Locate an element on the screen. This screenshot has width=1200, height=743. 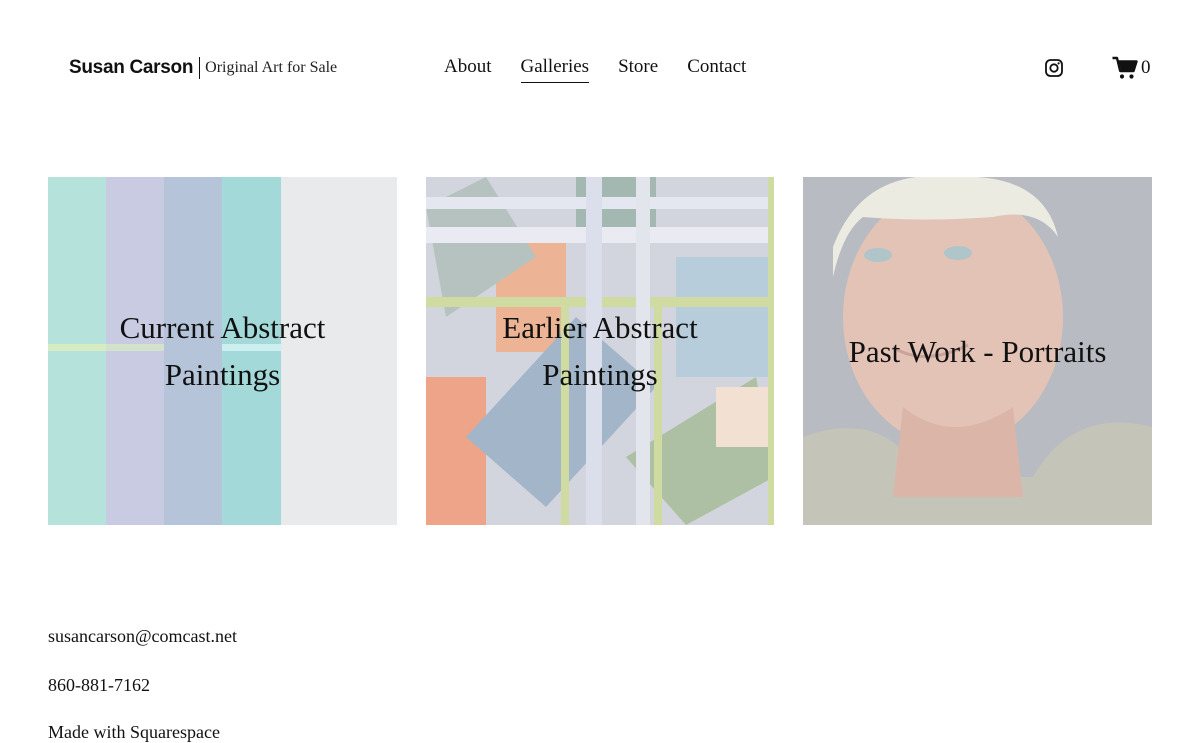
nav-store: Store is located at coordinates (638, 69).